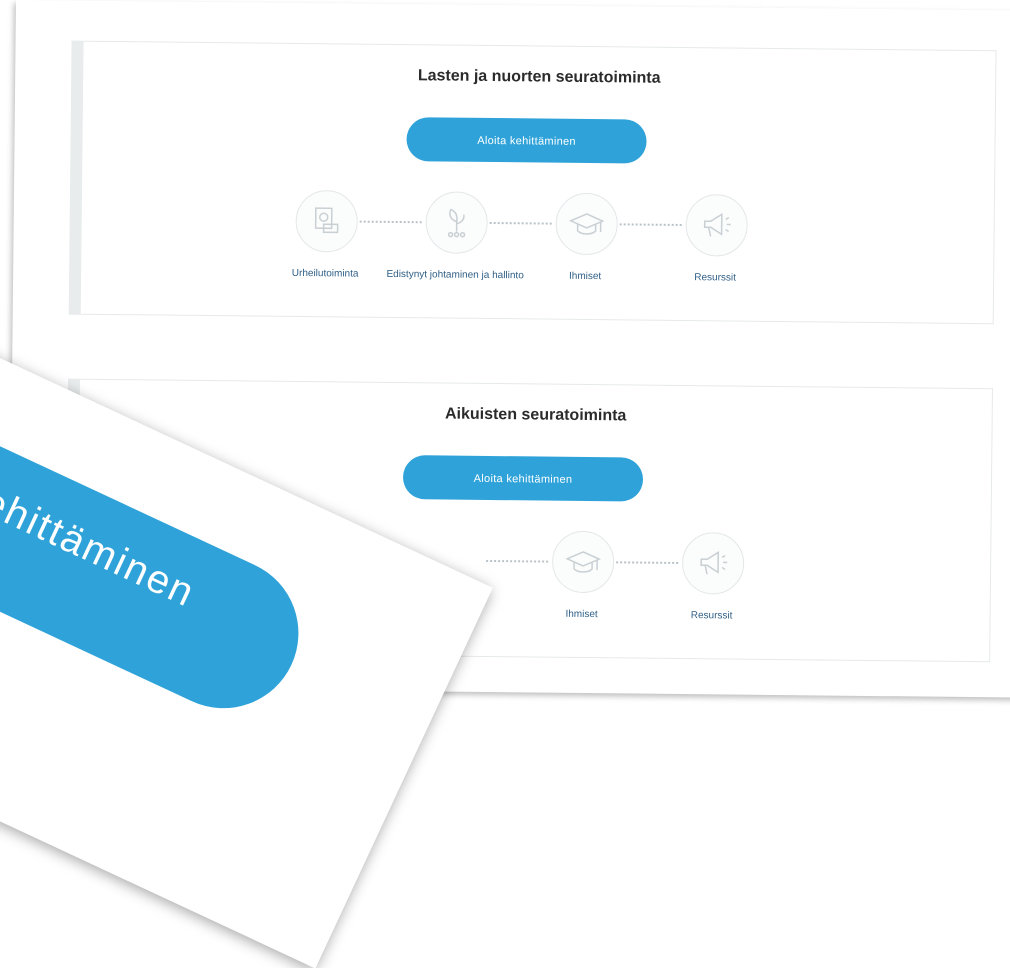  What do you see at coordinates (535, 415) in the screenshot?
I see `card-title: Aikuisten seuratoiminta` at bounding box center [535, 415].